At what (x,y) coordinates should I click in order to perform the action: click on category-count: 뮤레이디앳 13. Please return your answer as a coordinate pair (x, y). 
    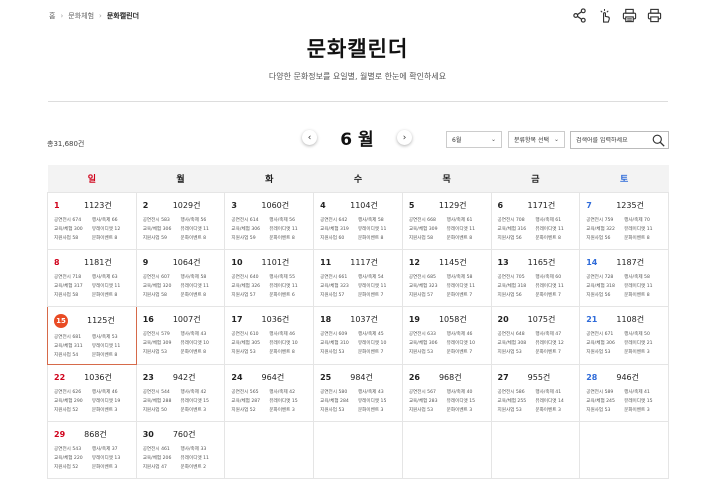
    Looking at the image, I should click on (111, 459).